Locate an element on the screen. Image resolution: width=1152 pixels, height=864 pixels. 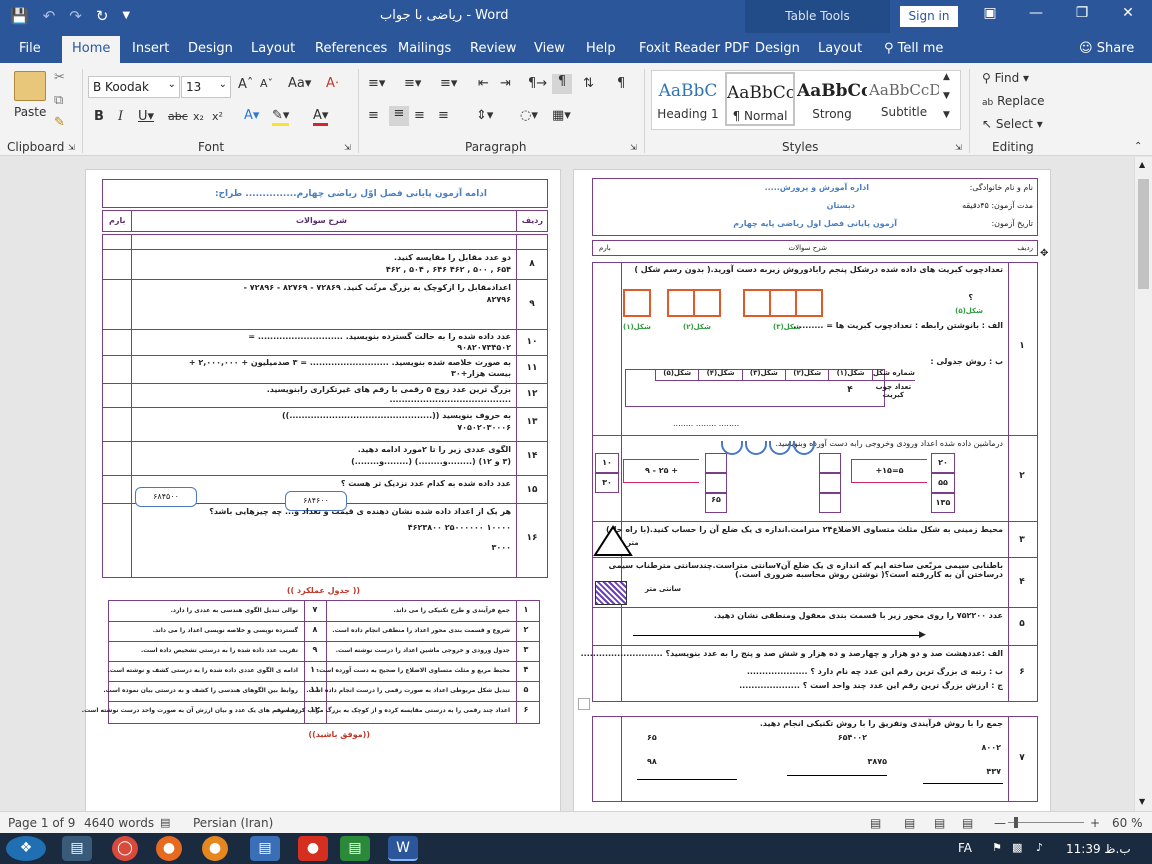
italic-icon: I is located at coordinates (120, 116).